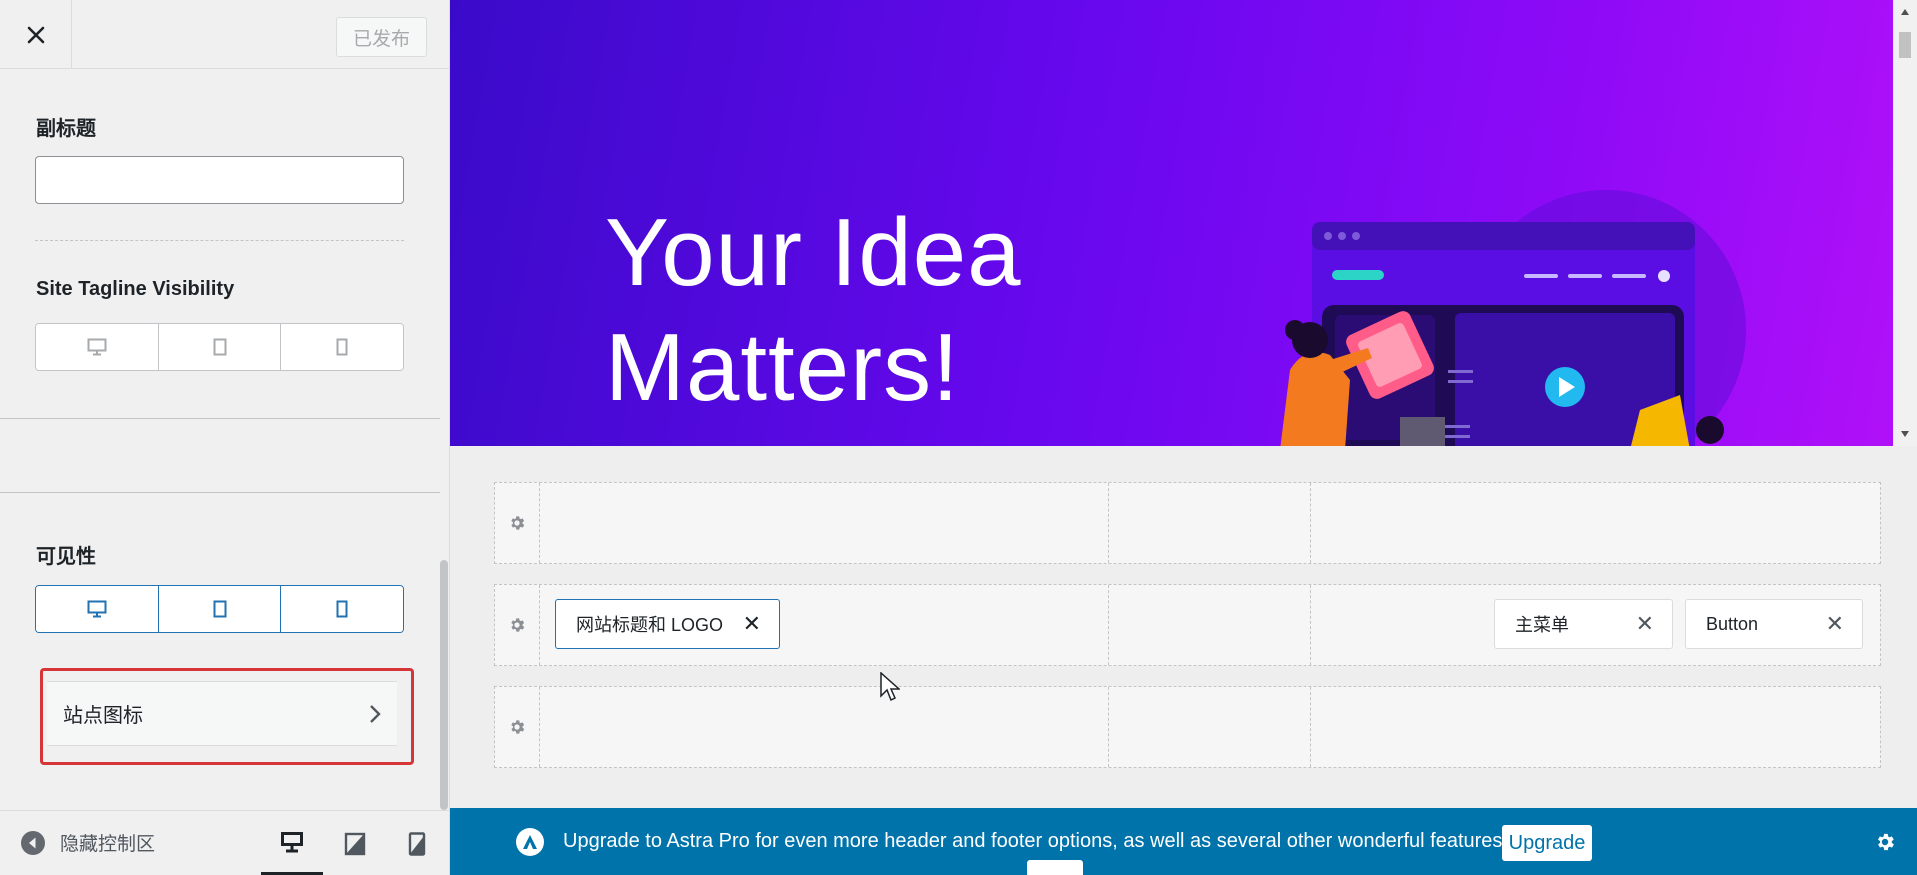 The image size is (1917, 875). I want to click on sidebar-scrollbar, so click(444, 685).